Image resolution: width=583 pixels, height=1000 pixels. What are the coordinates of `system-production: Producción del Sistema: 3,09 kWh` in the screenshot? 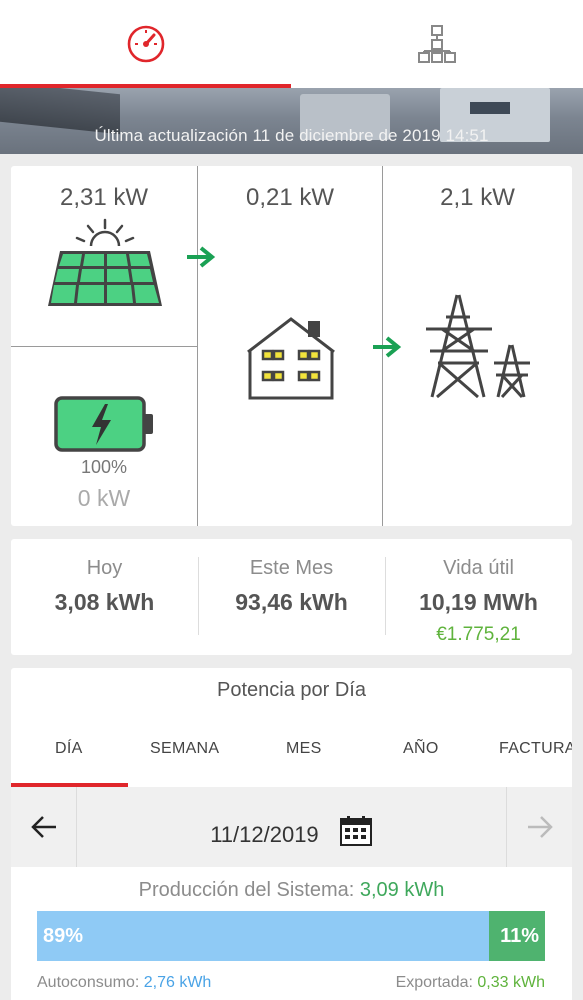 It's located at (291, 890).